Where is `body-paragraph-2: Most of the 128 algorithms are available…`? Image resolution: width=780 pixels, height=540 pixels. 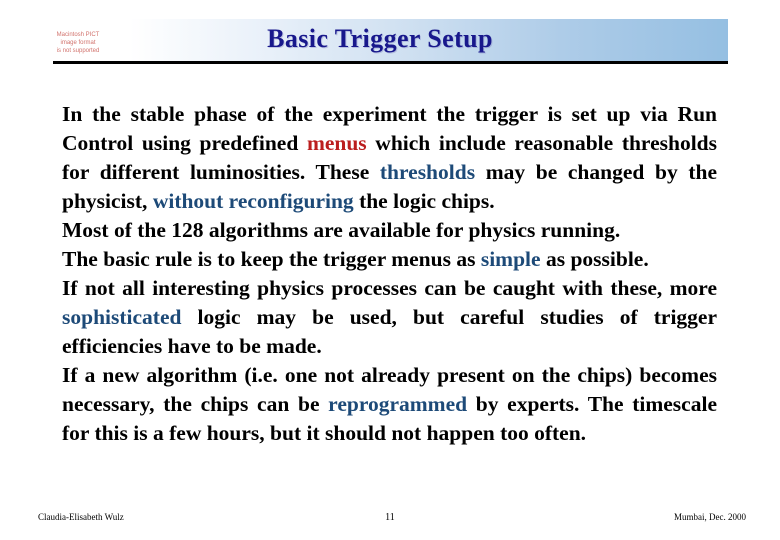
body-paragraph-2: Most of the 128 algorithms are available… is located at coordinates (389, 230).